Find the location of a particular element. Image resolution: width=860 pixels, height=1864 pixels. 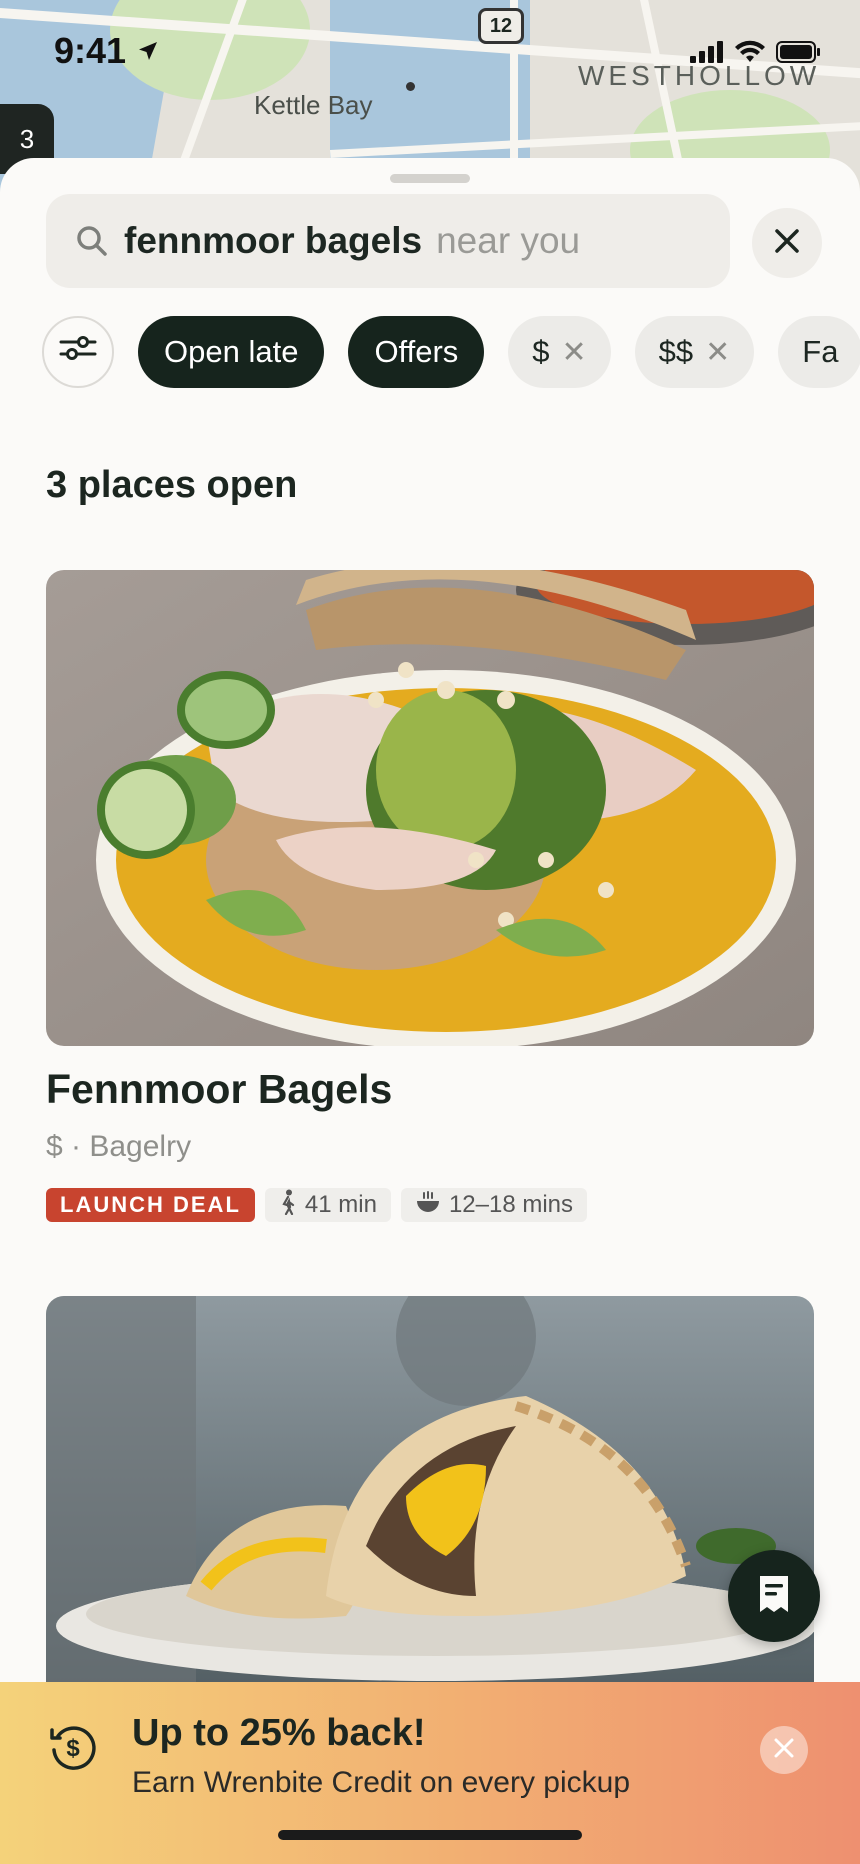

deal-badge: LAUNCH DEAL is located at coordinates (150, 1205).